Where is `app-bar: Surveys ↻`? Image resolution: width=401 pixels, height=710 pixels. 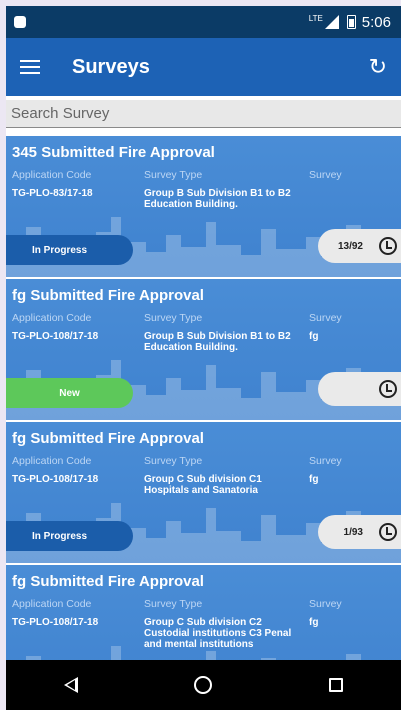 app-bar: Surveys ↻ is located at coordinates (203, 67).